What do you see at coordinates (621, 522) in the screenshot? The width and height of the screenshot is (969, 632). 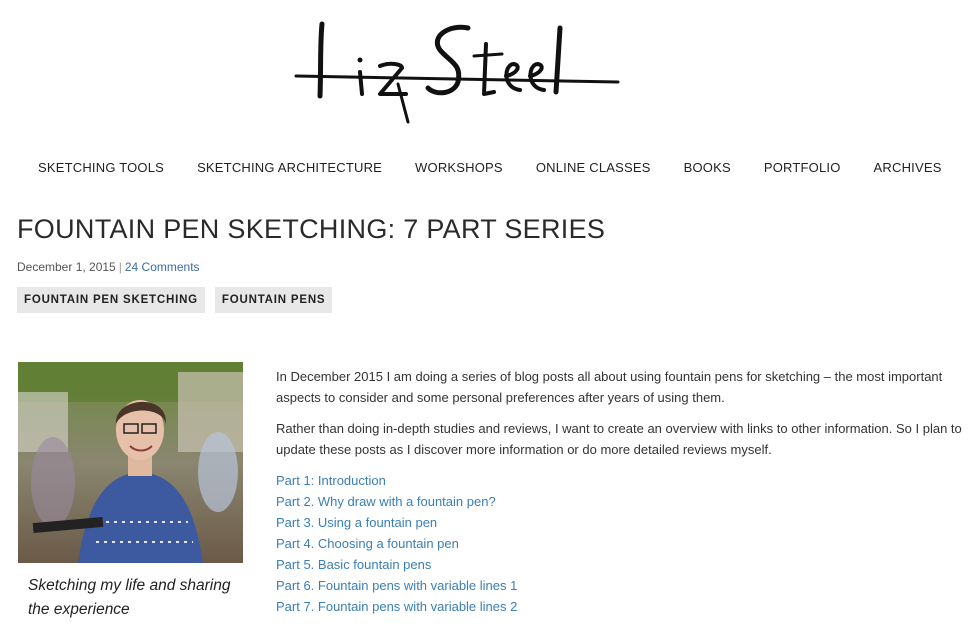 I see `list-item: Part 3. Using a fountain pen` at bounding box center [621, 522].